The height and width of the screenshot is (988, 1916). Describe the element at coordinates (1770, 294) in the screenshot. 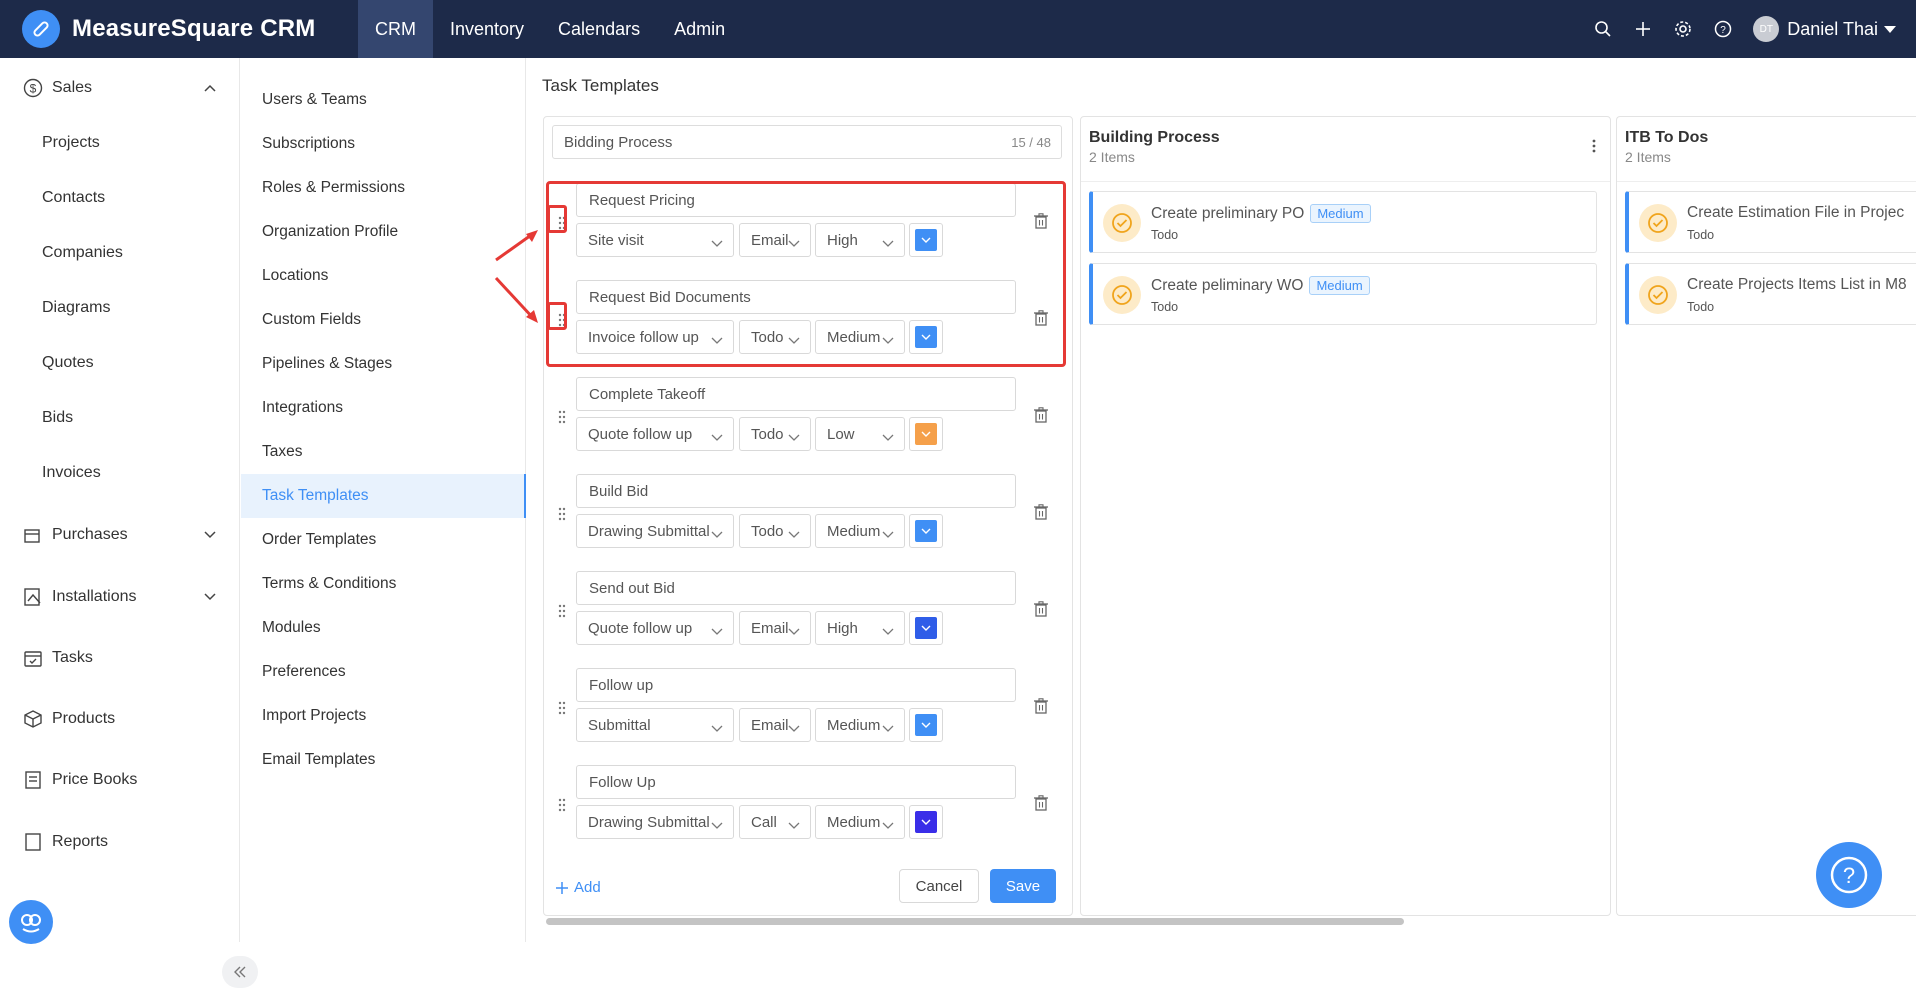

I see `task-card: Create Projects Items List in M8 Todo` at that location.